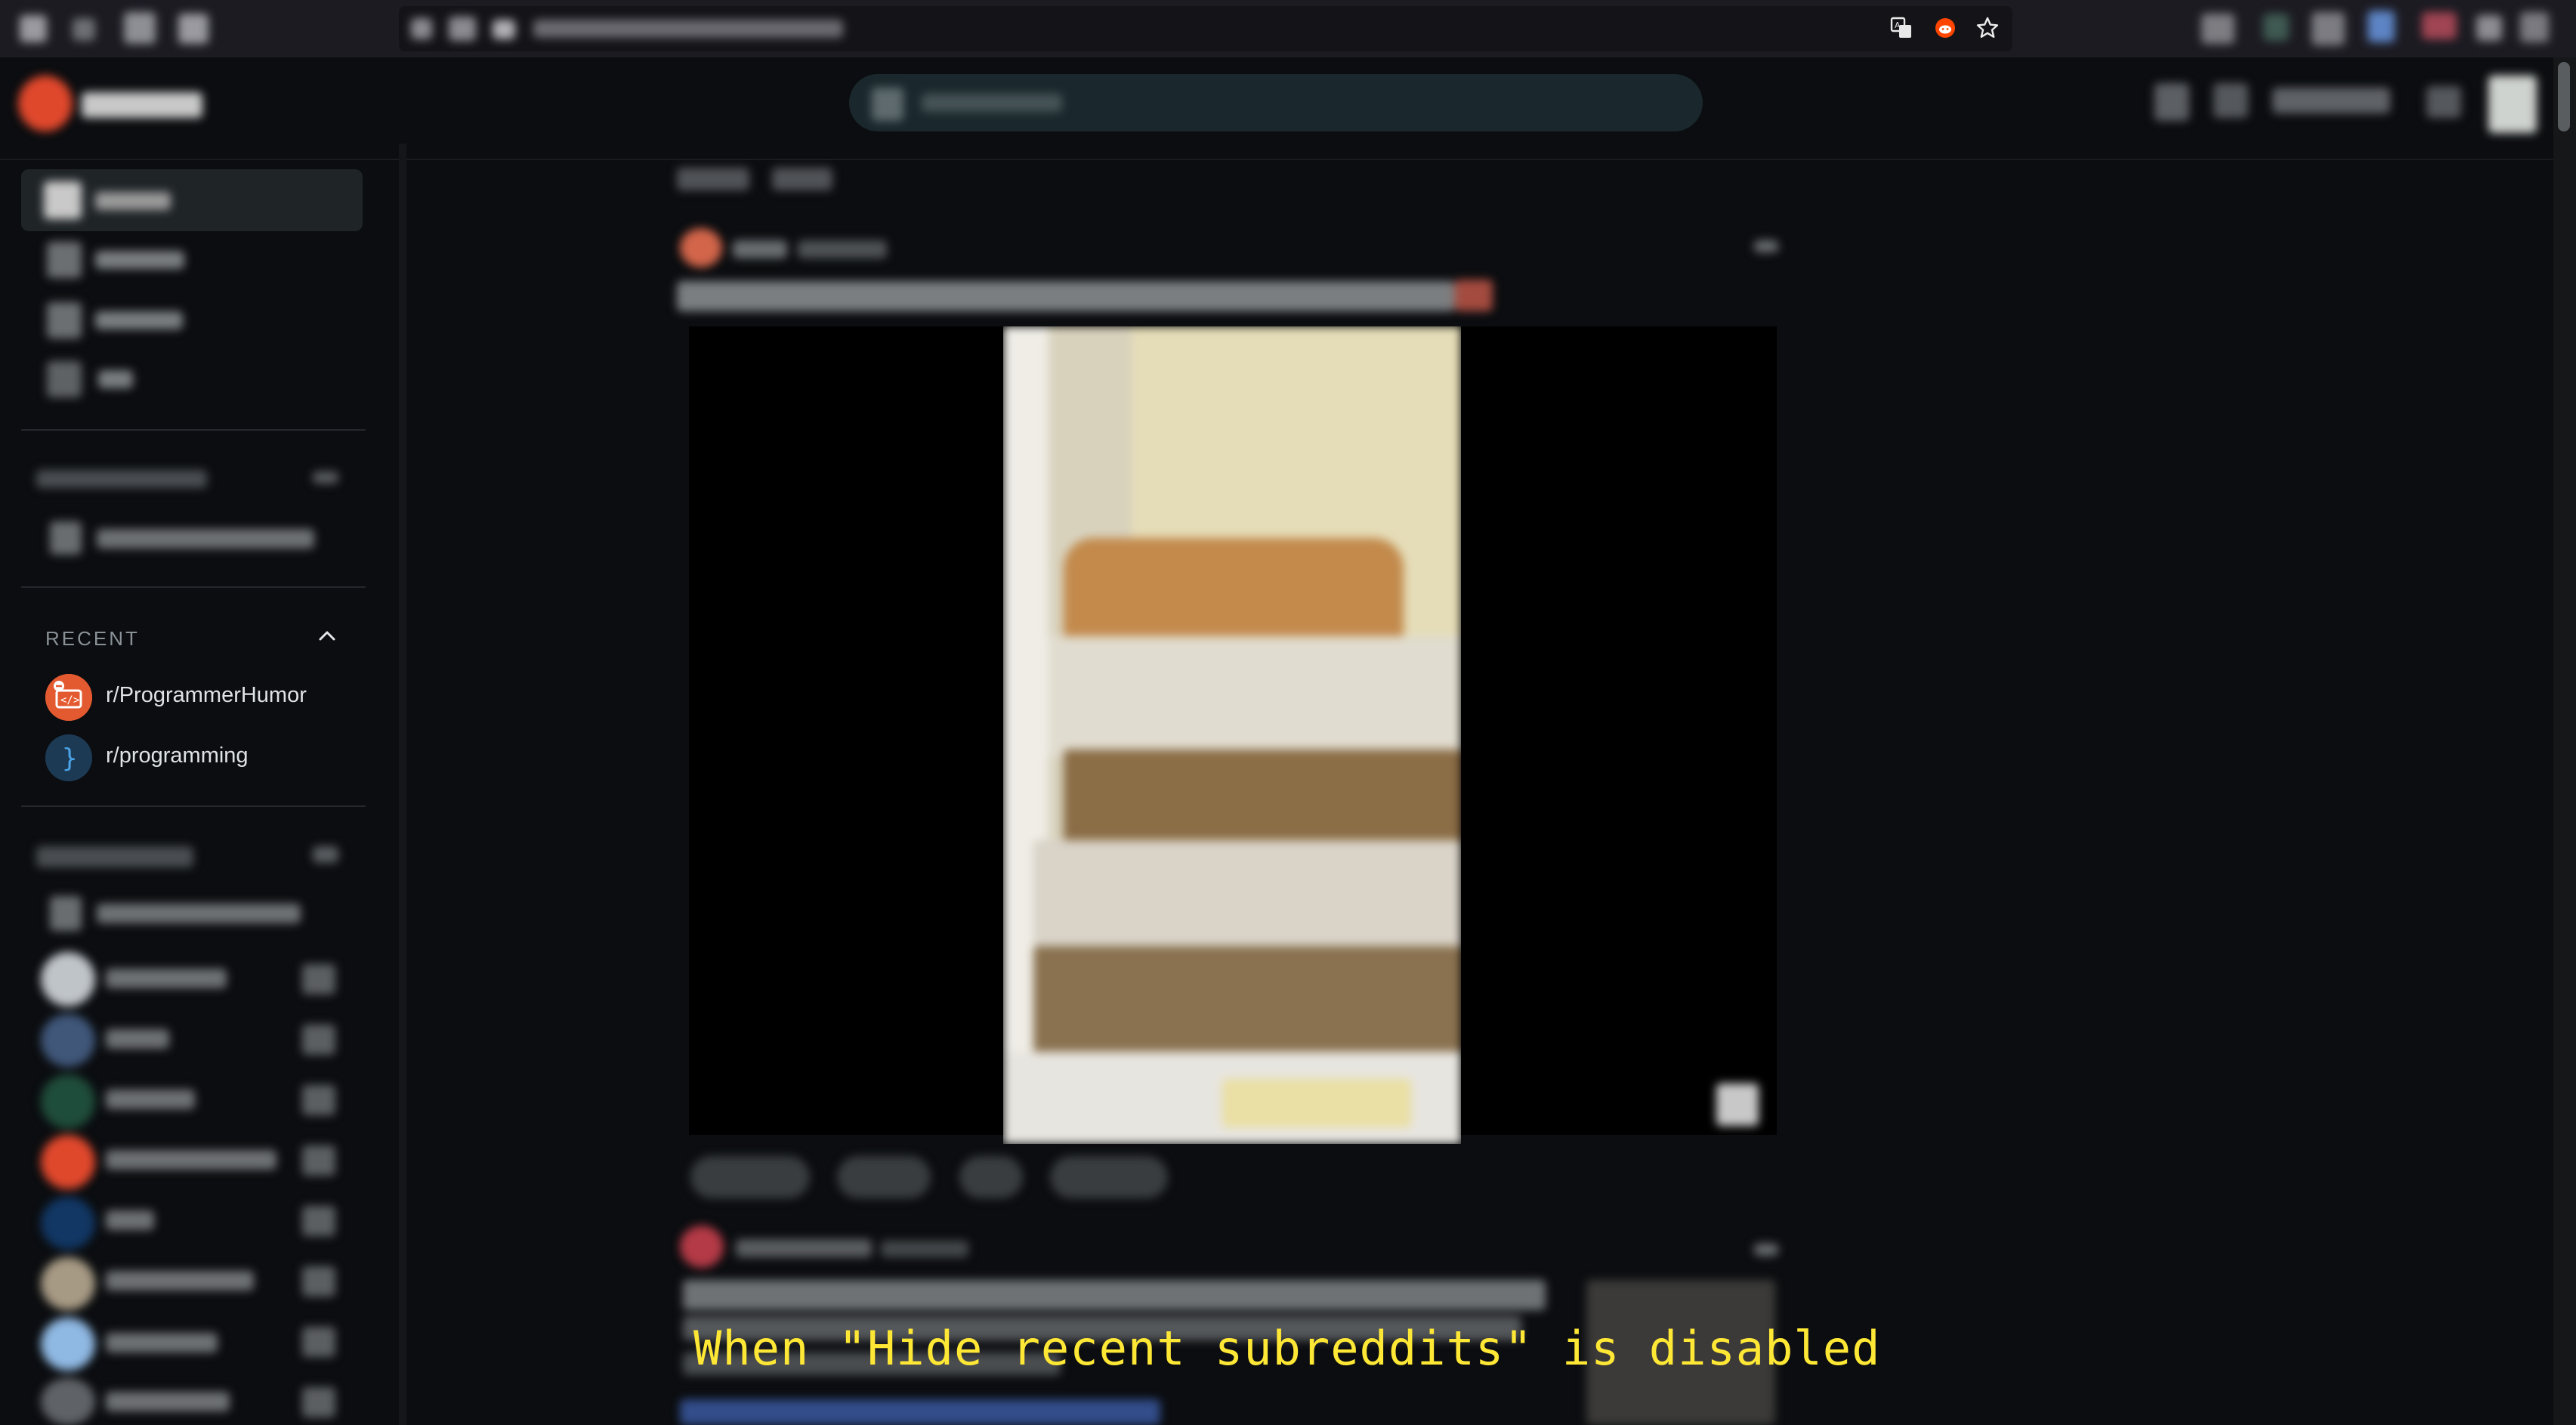  Describe the element at coordinates (327, 635) in the screenshot. I see `chevron-up-icon` at that location.